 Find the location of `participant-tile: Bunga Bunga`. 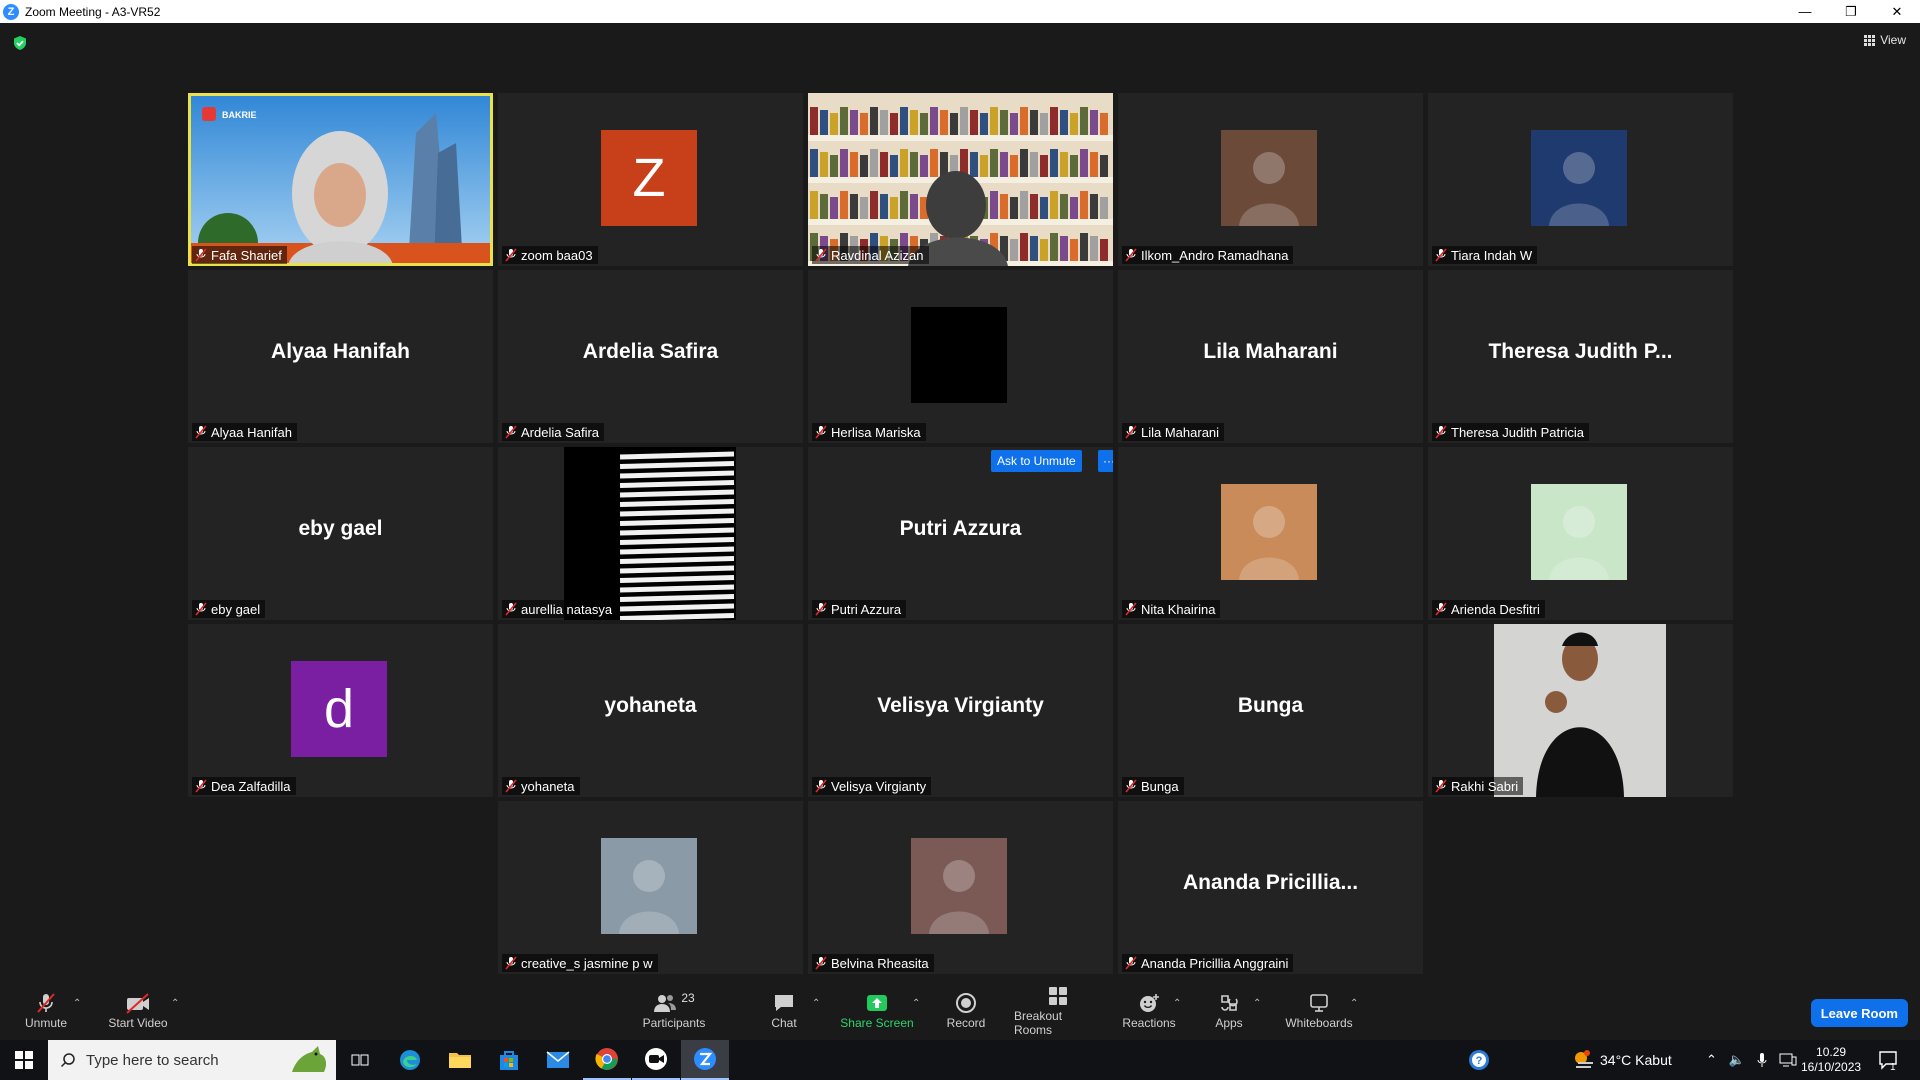

participant-tile: Bunga Bunga is located at coordinates (1270, 710).